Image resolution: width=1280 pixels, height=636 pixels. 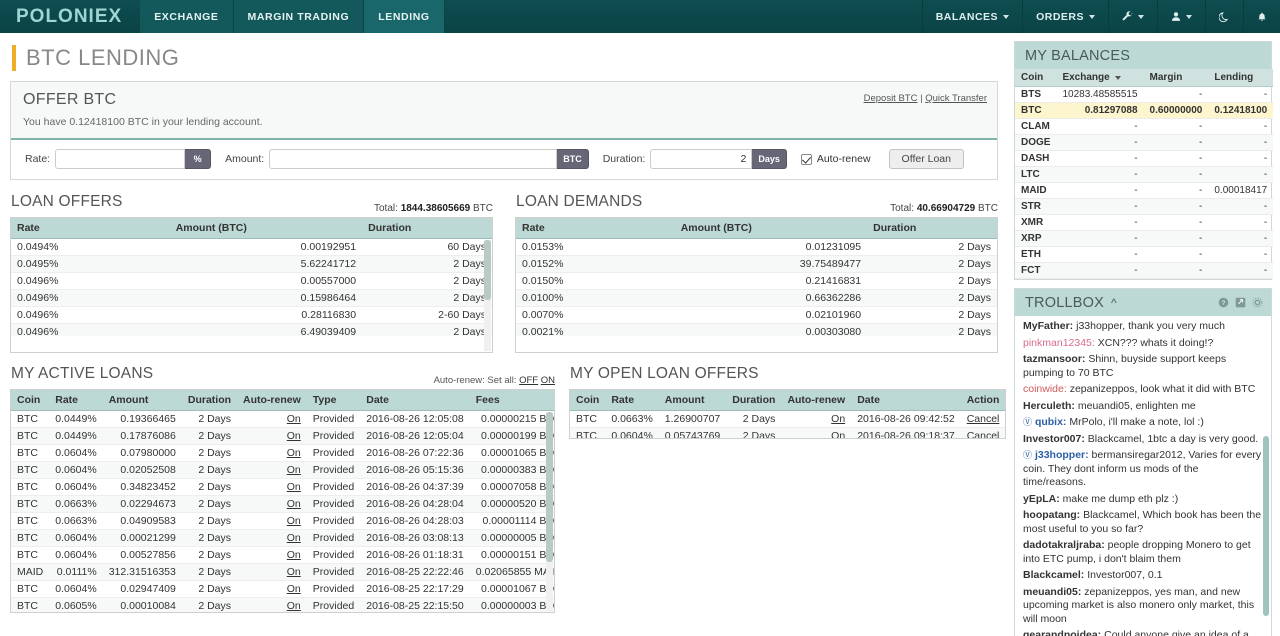 What do you see at coordinates (835, 159) in the screenshot?
I see `autorenew-toggle: Auto-renew` at bounding box center [835, 159].